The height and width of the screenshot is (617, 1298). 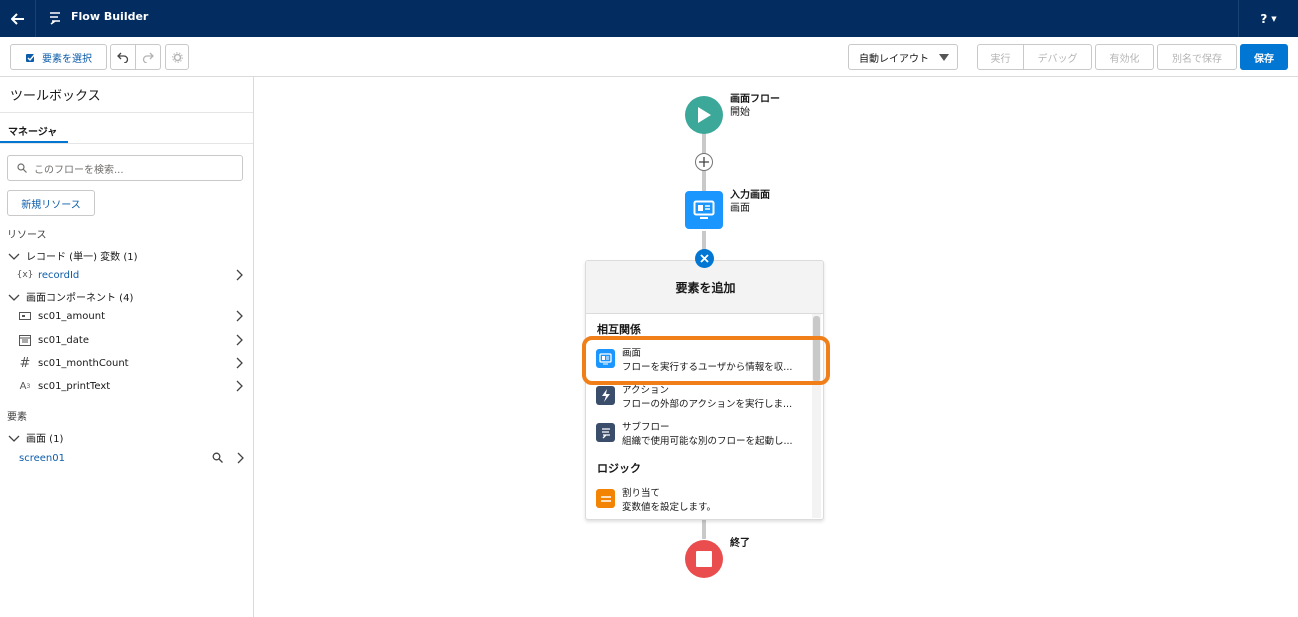 What do you see at coordinates (740, 208) in the screenshot?
I see `screen-node-subtitle: 画面` at bounding box center [740, 208].